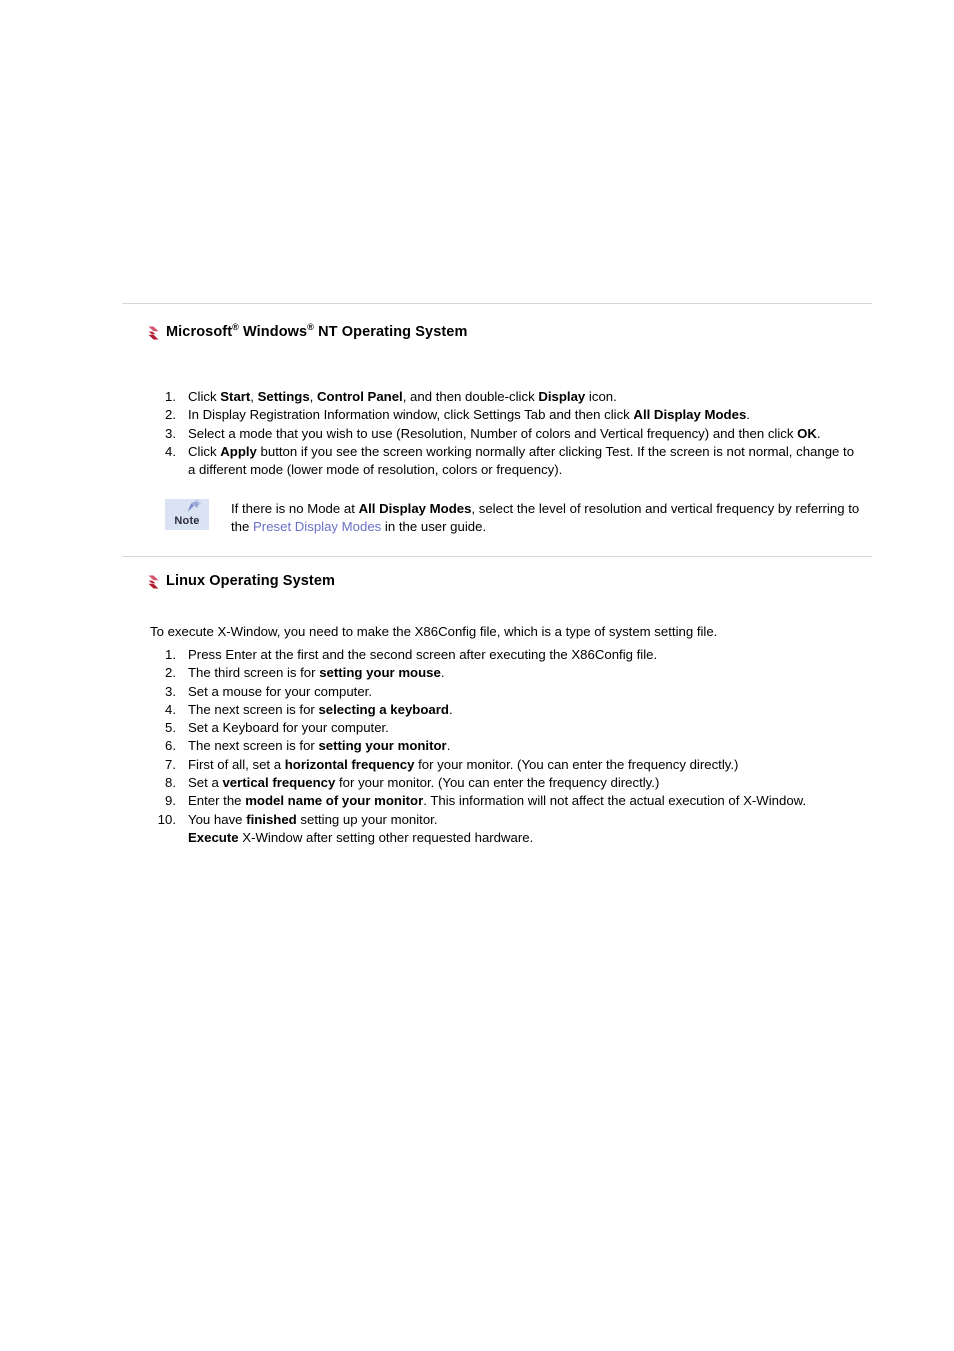  Describe the element at coordinates (254, 673) in the screenshot. I see `body-text: The third screen is for` at that location.